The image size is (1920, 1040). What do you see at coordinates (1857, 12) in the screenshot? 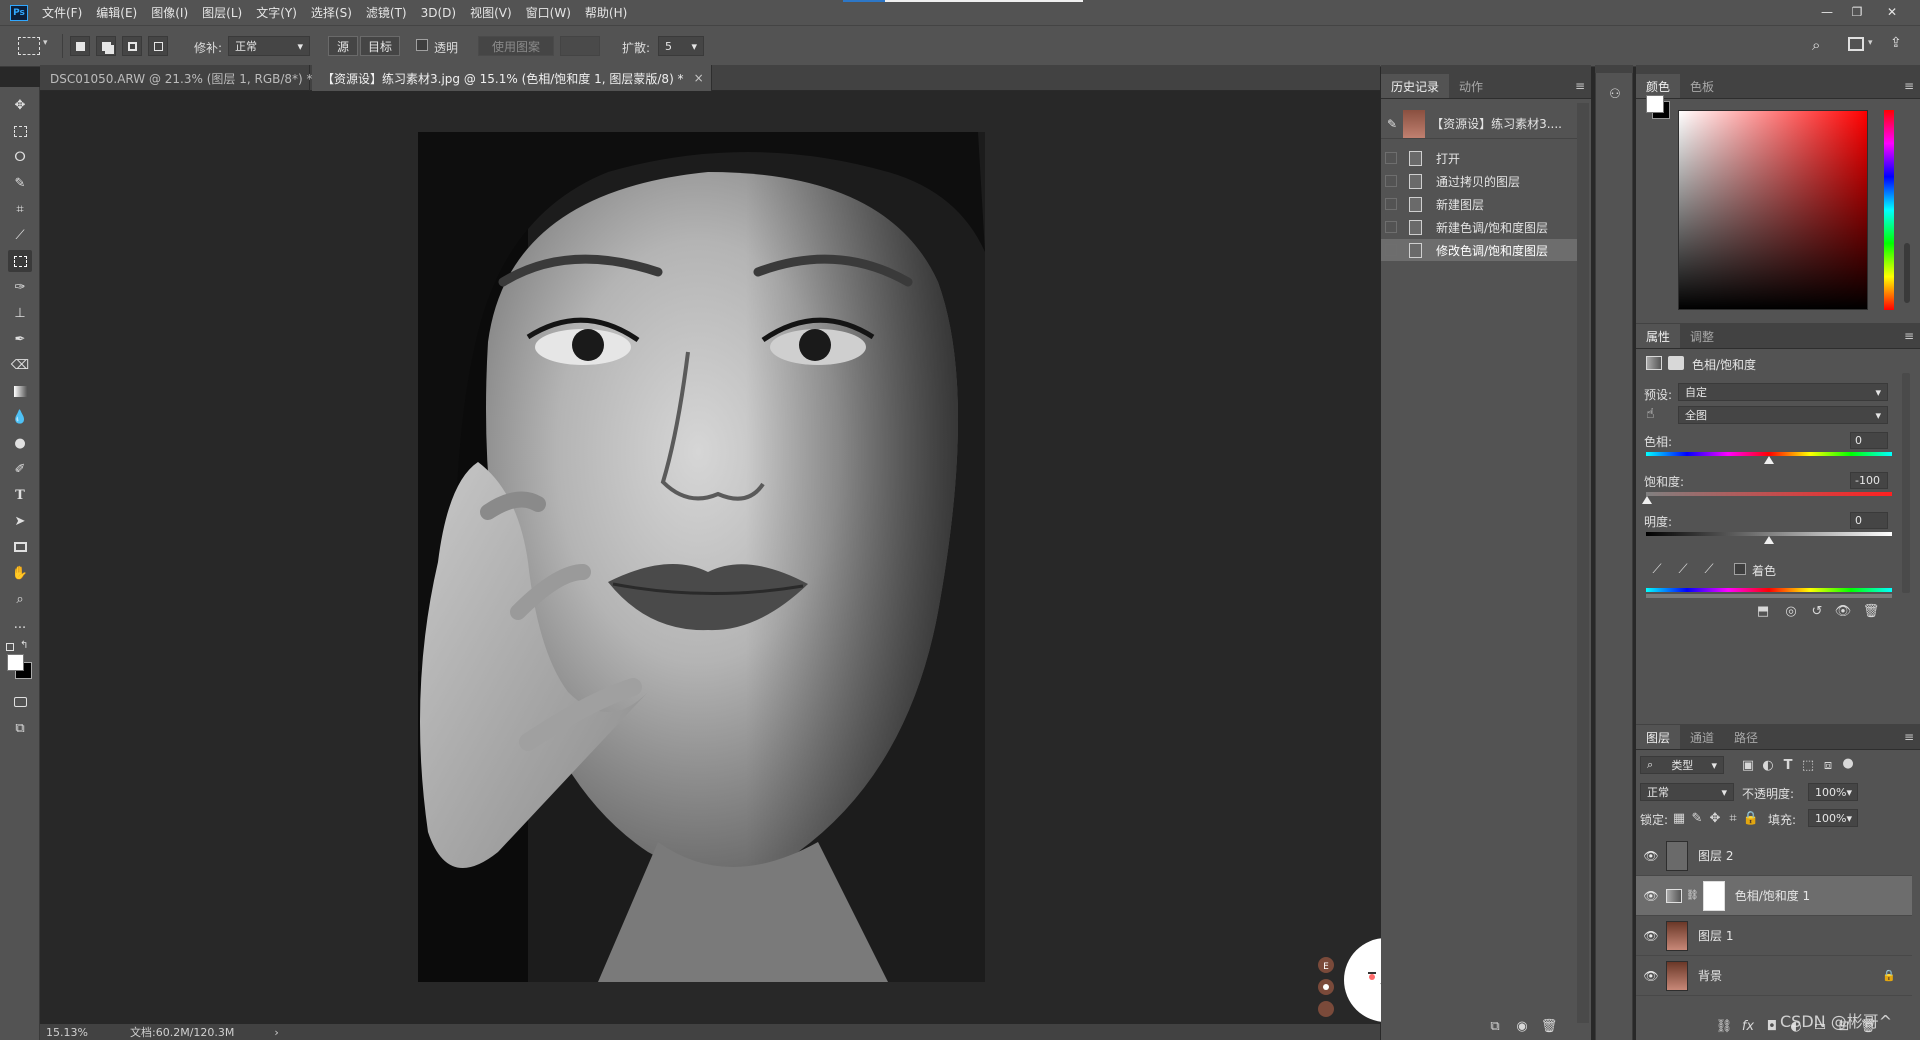
I see `restore-icon: ❐` at bounding box center [1857, 12].